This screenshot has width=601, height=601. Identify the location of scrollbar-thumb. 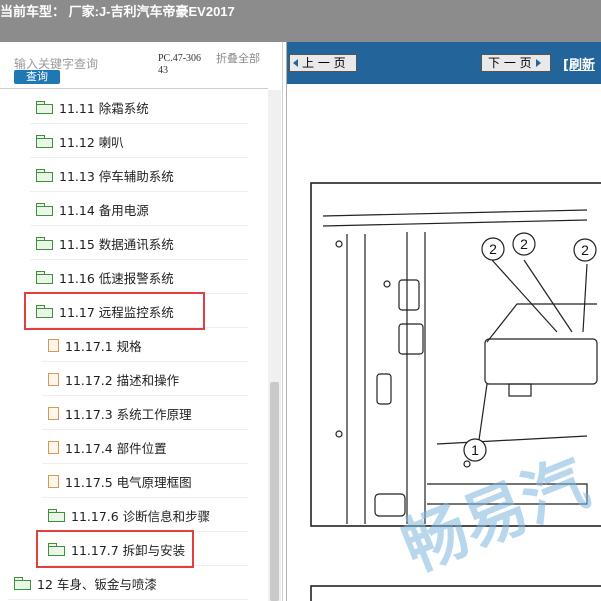
(274, 491).